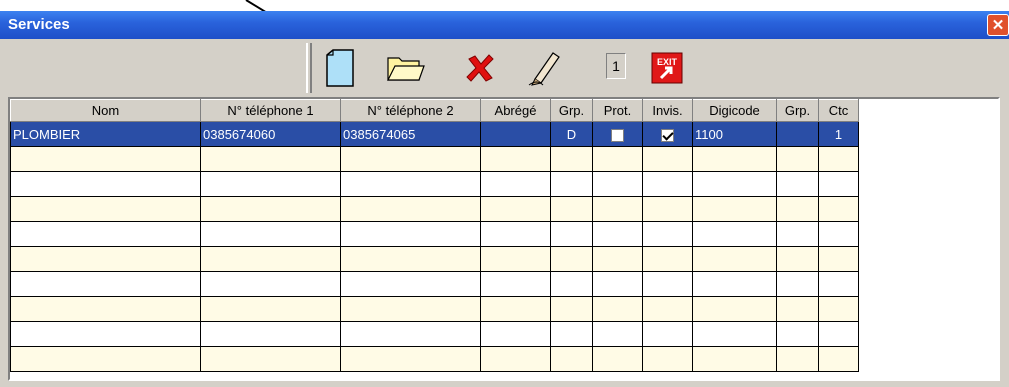 Image resolution: width=1009 pixels, height=387 pixels. What do you see at coordinates (515, 110) in the screenshot?
I see `column-header-abrege: Abrégé` at bounding box center [515, 110].